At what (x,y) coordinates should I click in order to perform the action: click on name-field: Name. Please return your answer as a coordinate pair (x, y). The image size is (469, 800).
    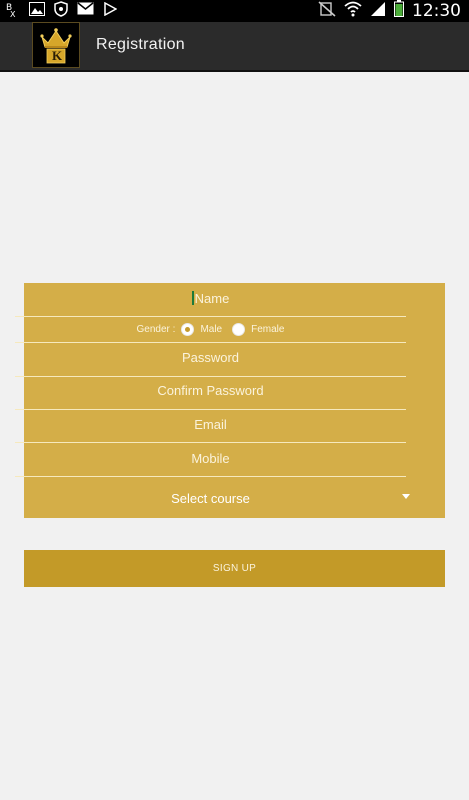
    Looking at the image, I should click on (210, 303).